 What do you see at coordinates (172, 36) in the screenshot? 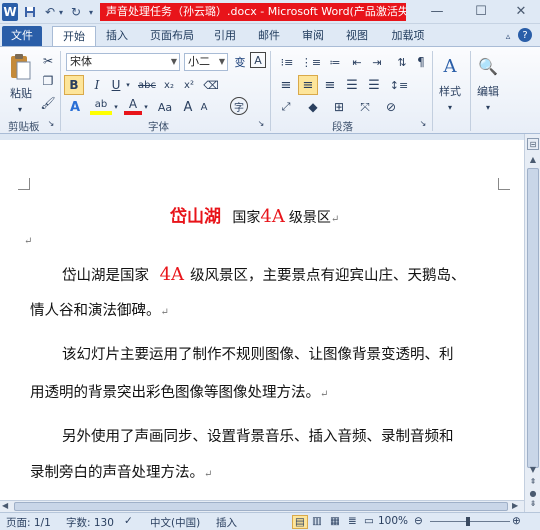
I see `tab-page-layout: 页面布局` at bounding box center [172, 36].